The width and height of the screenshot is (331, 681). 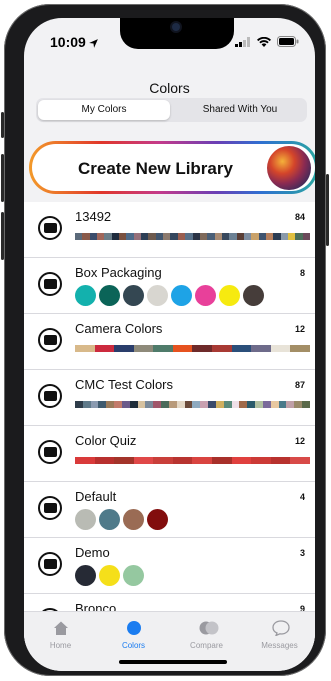 I want to click on tab-my-colors: My Colors, so click(x=104, y=110).